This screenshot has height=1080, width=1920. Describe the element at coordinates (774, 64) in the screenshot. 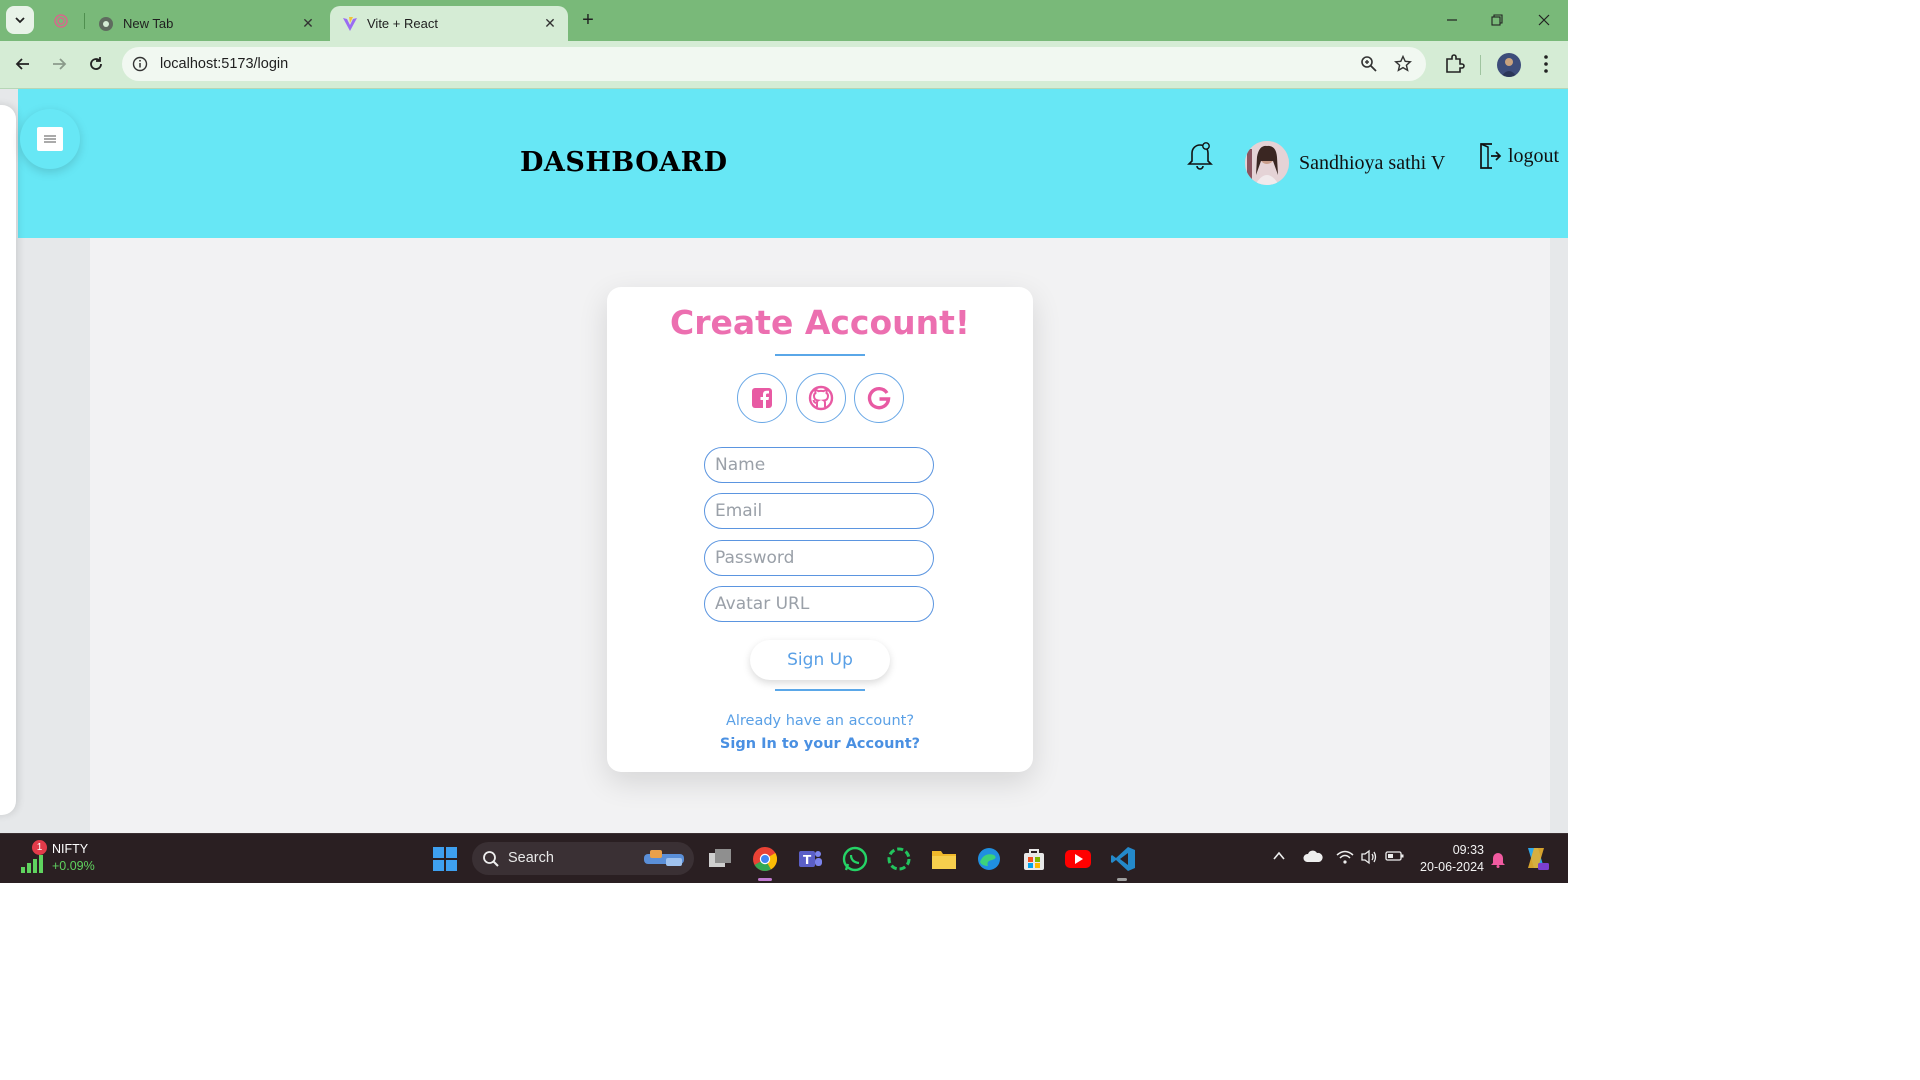

I see `address-bar: localhost:5173/login` at that location.